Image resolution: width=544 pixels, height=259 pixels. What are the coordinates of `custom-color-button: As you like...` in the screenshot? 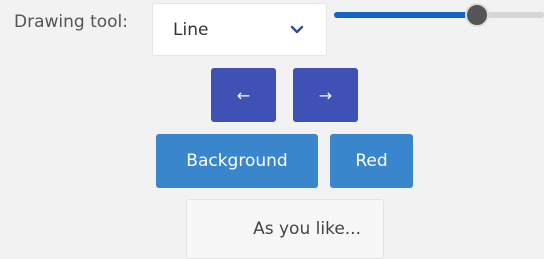 It's located at (285, 229).